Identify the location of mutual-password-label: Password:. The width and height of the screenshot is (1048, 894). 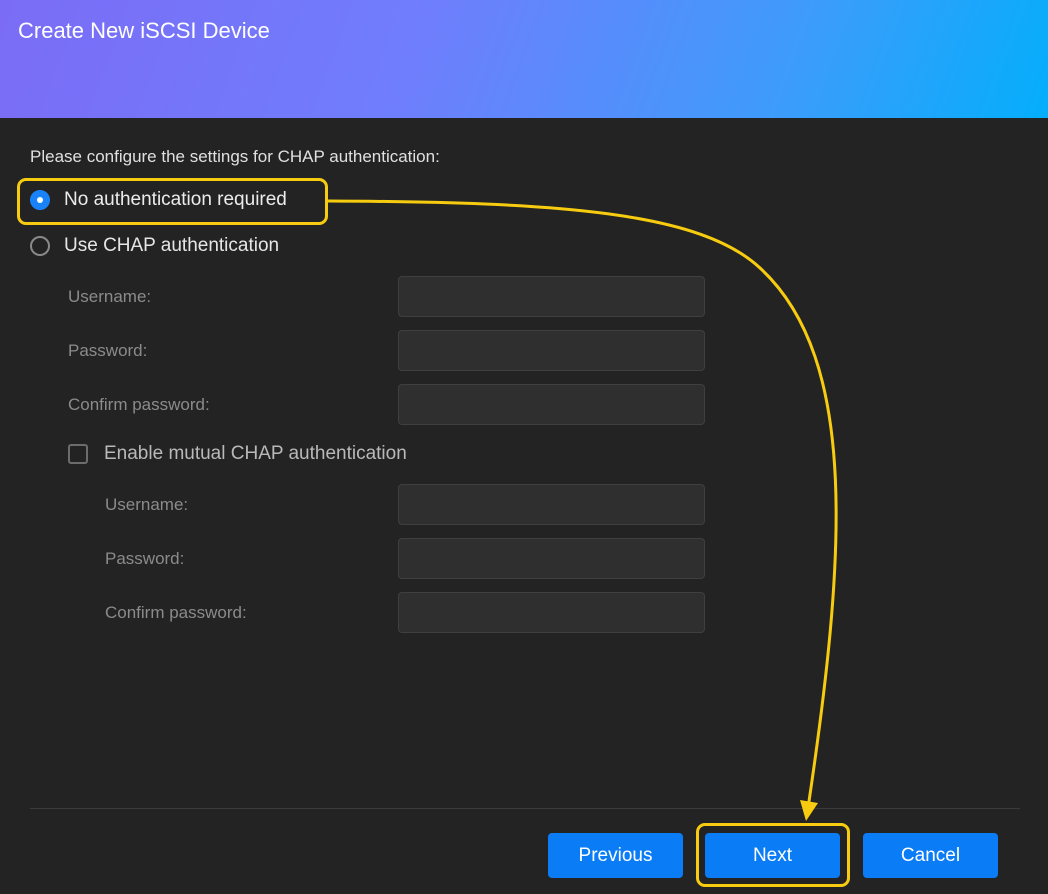
(145, 558).